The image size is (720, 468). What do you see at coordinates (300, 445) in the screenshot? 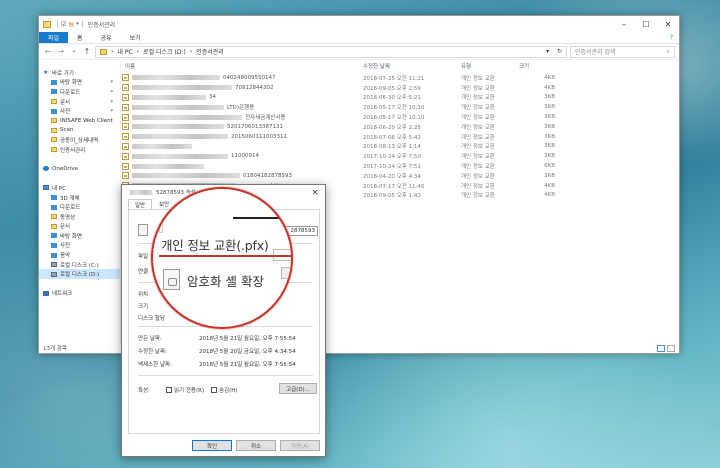
I see `apply-button: 적용(A)` at bounding box center [300, 445].